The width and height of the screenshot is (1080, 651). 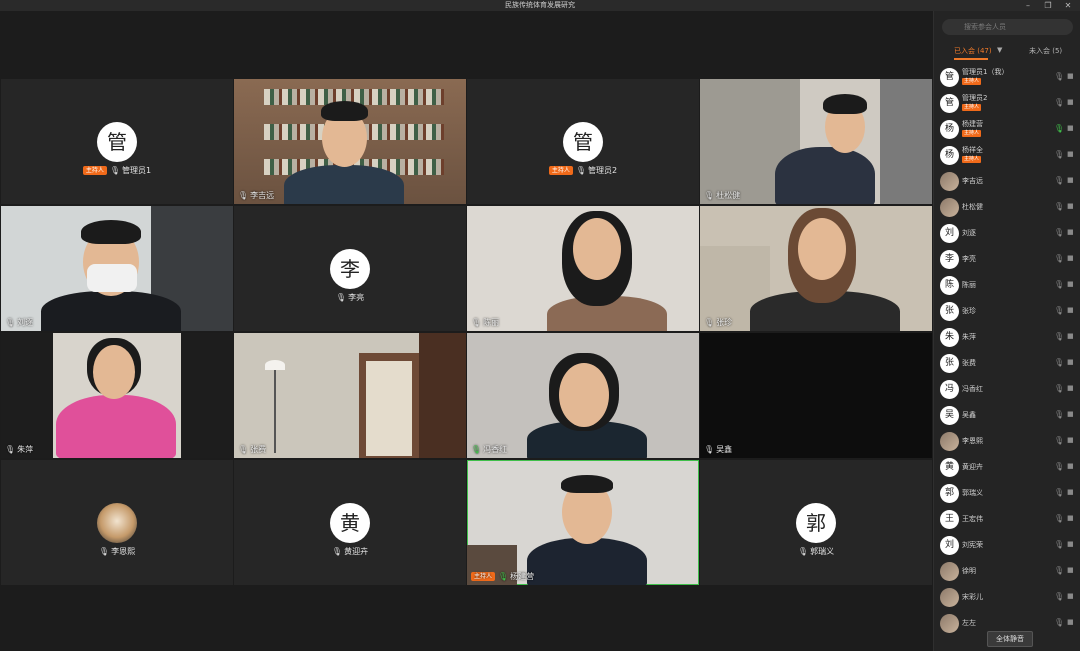 I want to click on participant-row: 徐明 🎙 ■, so click(x=1007, y=572).